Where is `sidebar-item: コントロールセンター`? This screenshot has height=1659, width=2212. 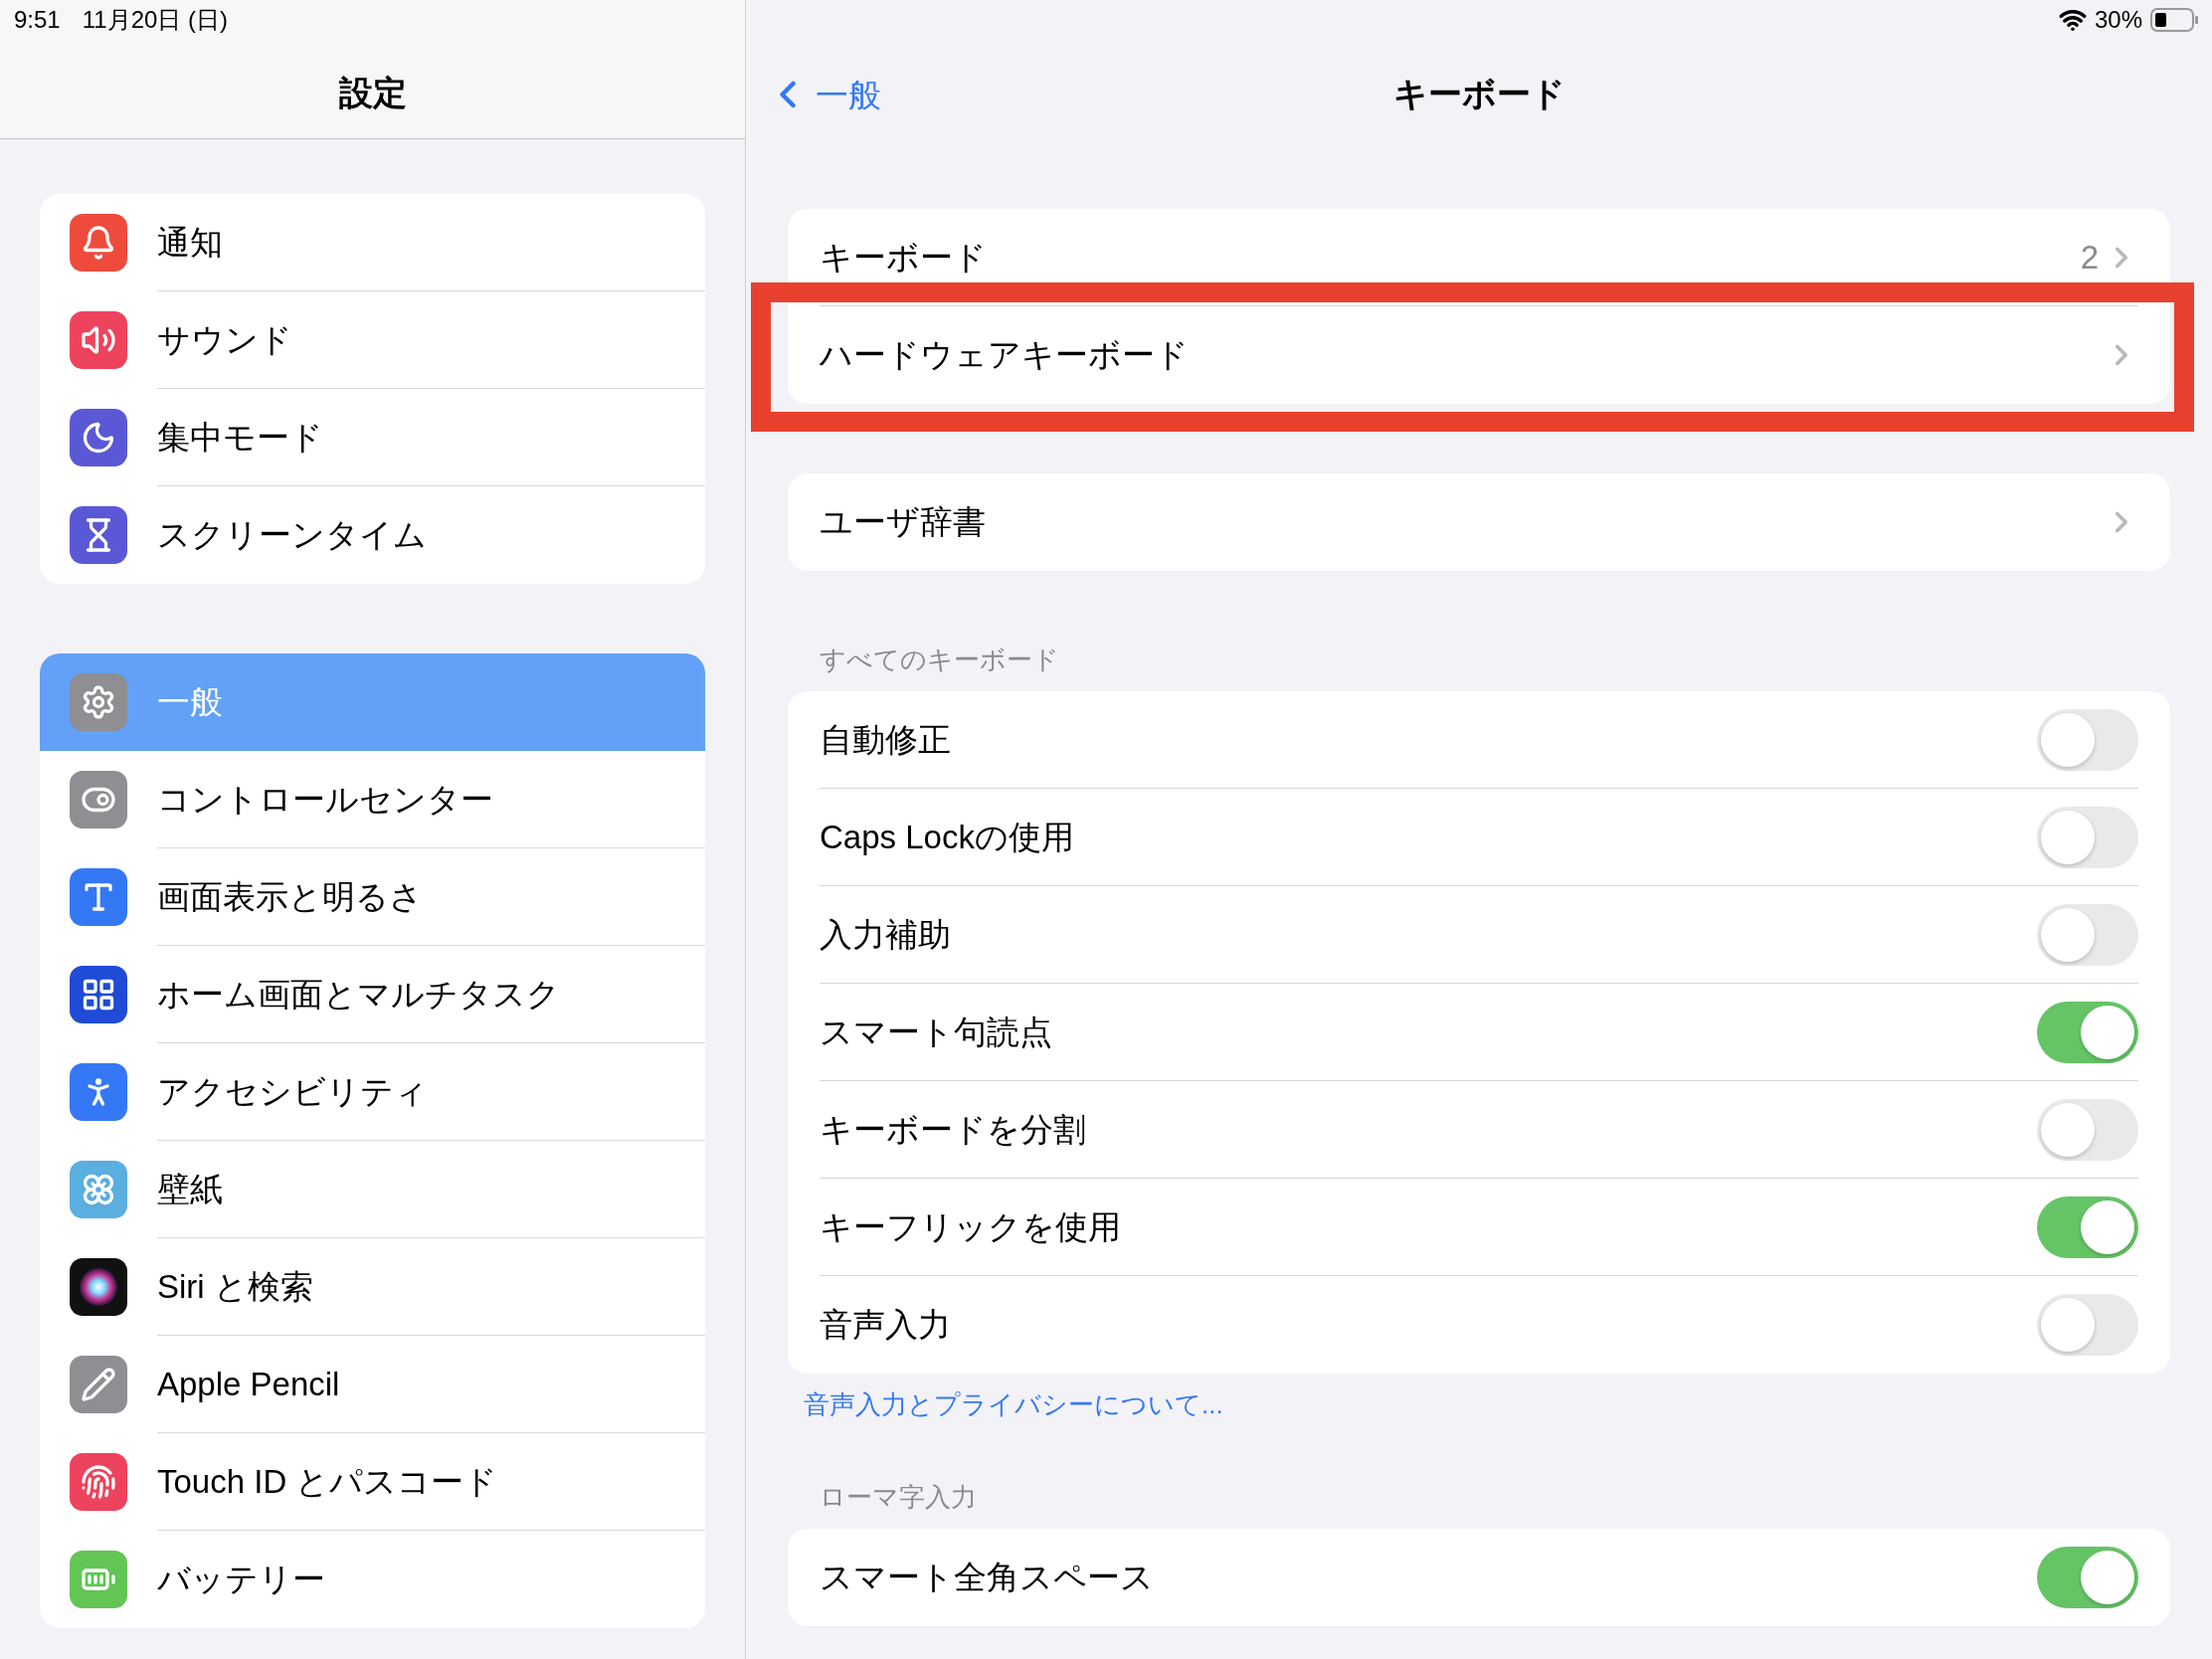
sidebar-item: コントロールセンター is located at coordinates (372, 799).